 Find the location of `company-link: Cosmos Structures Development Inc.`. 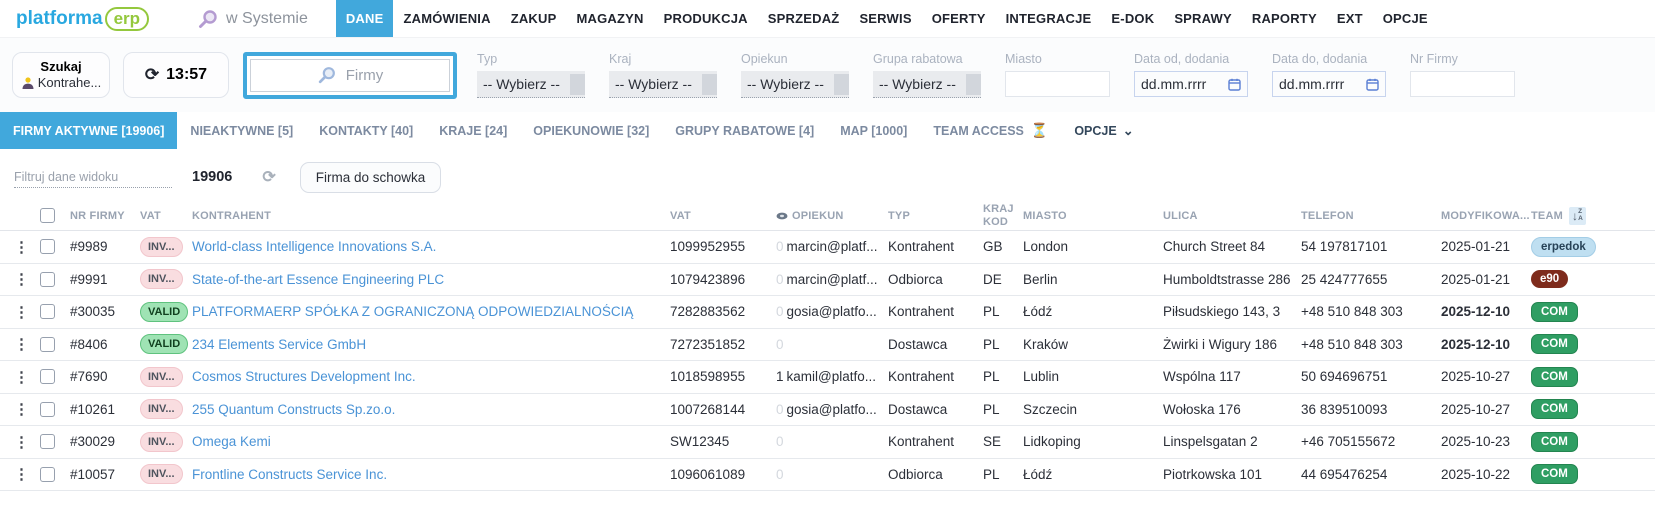

company-link: Cosmos Structures Development Inc. is located at coordinates (431, 376).